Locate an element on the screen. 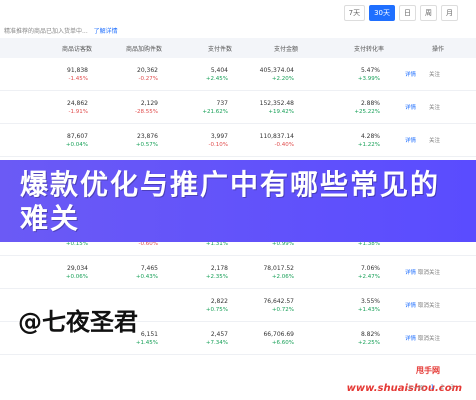  cell-conversion: 2.88% +25.22% is located at coordinates (341, 107).